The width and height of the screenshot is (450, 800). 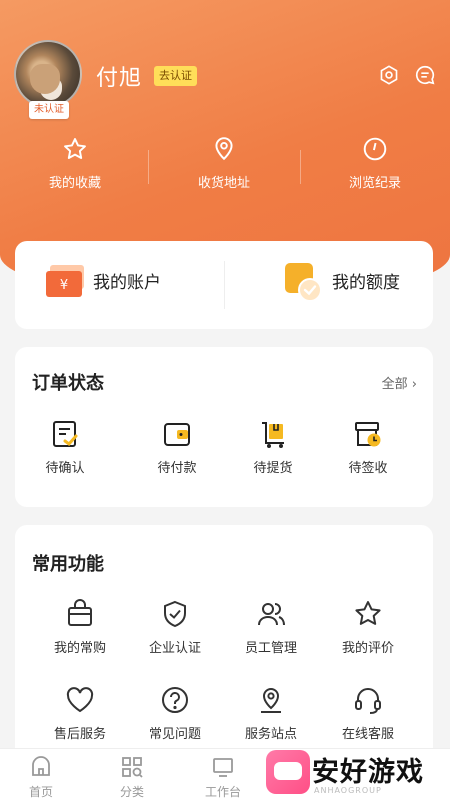 What do you see at coordinates (368, 434) in the screenshot?
I see `box-clock-icon` at bounding box center [368, 434].